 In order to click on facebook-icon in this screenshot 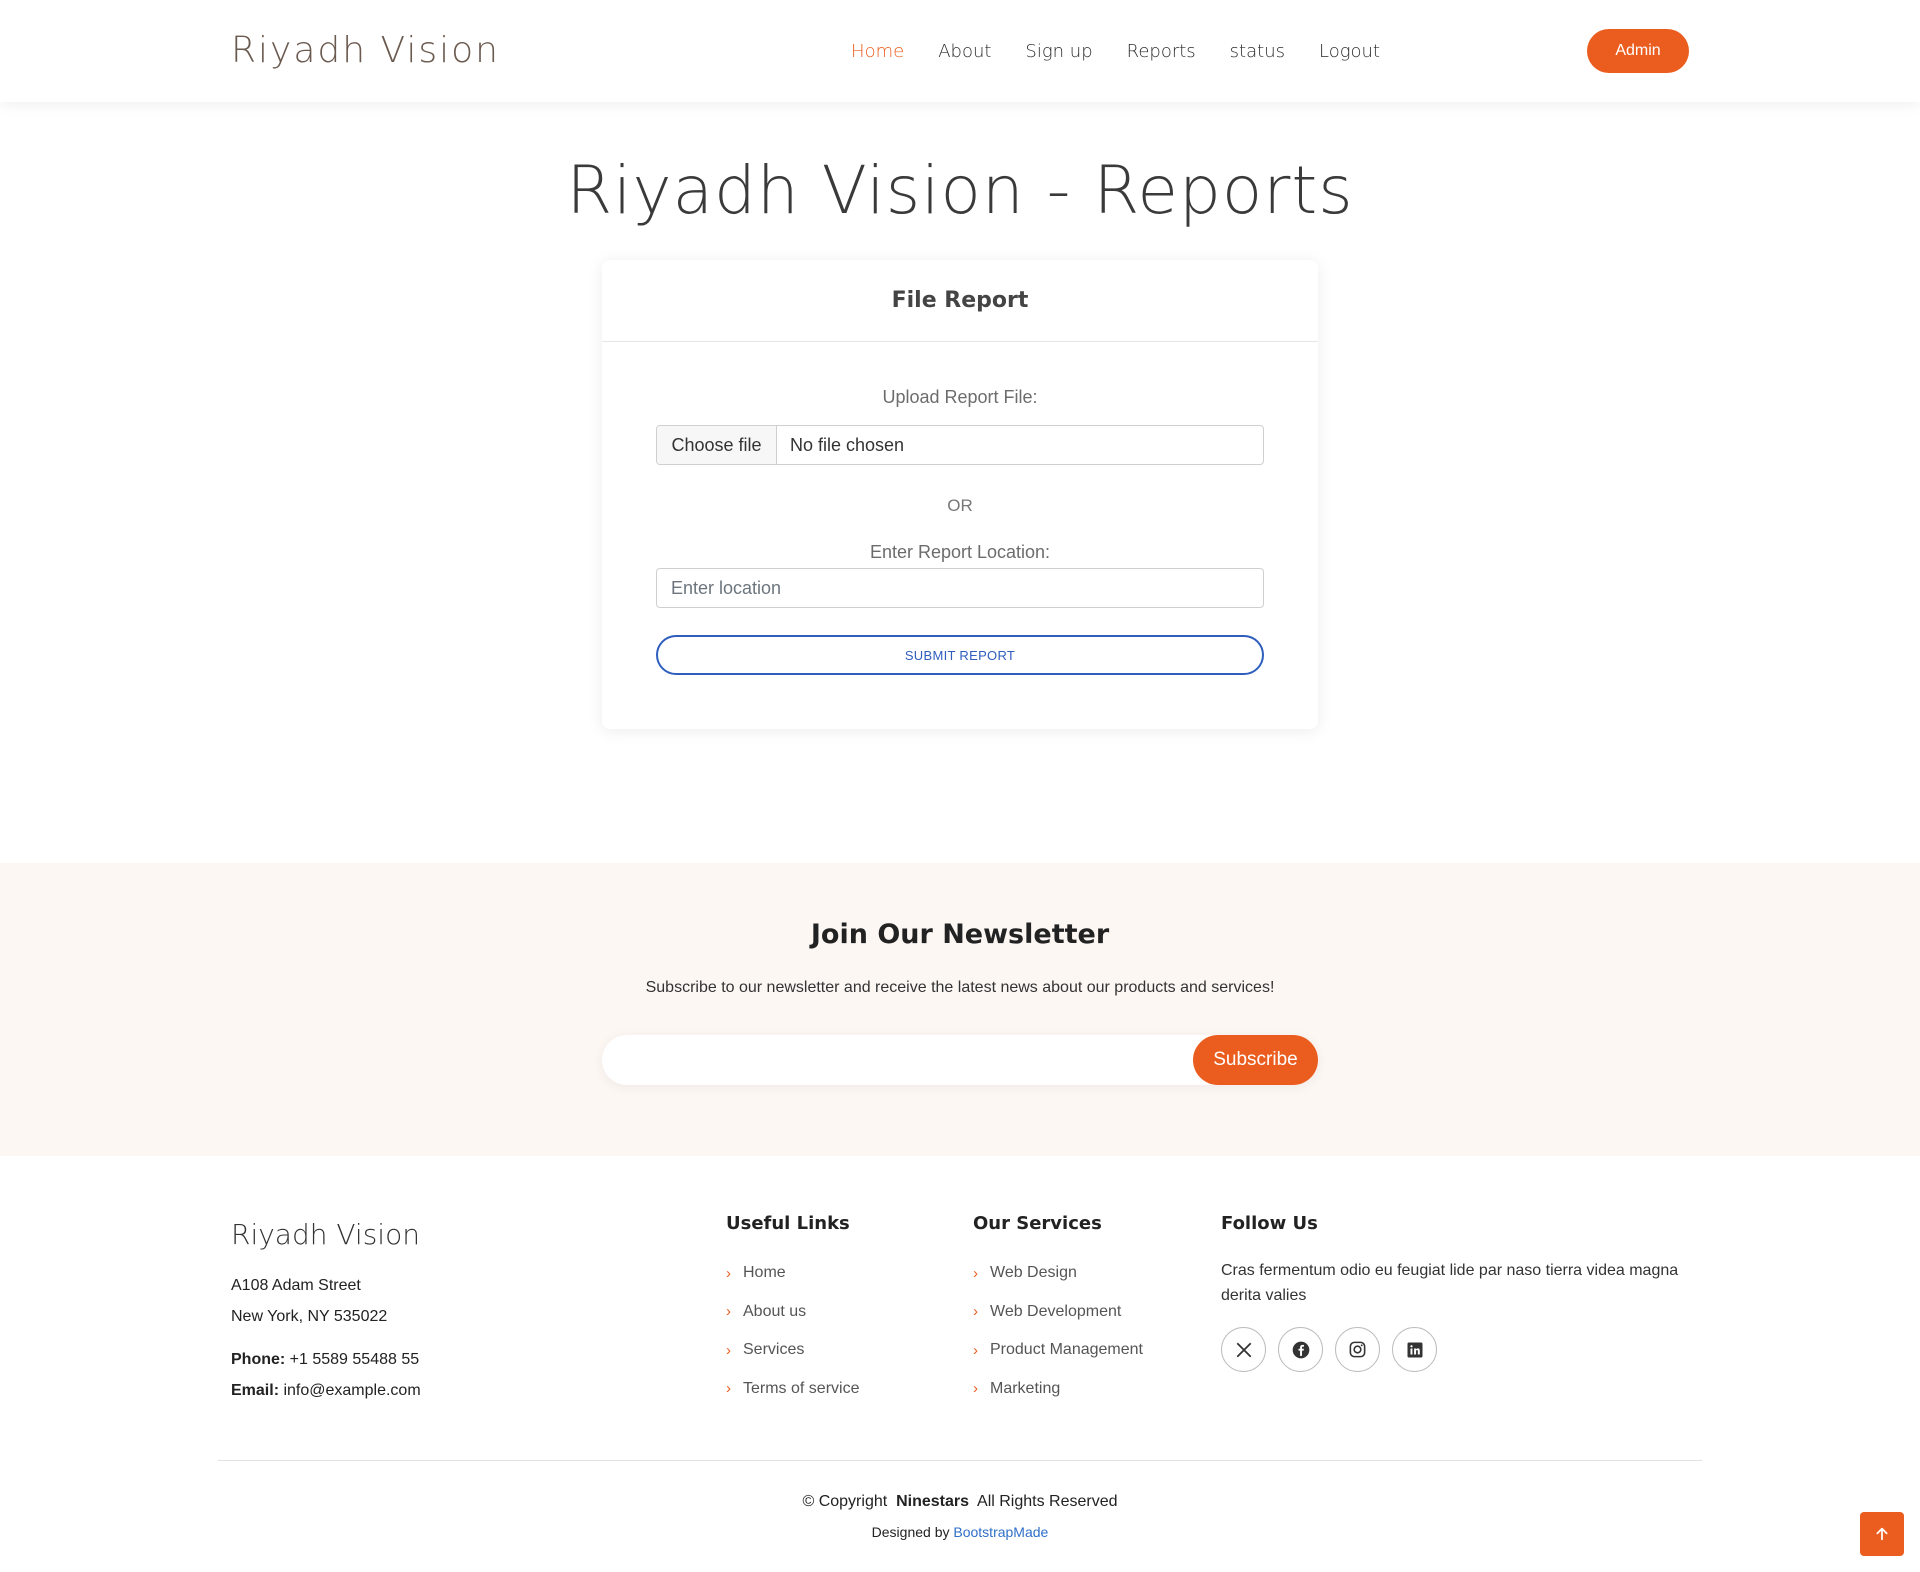, I will do `click(1300, 1349)`.